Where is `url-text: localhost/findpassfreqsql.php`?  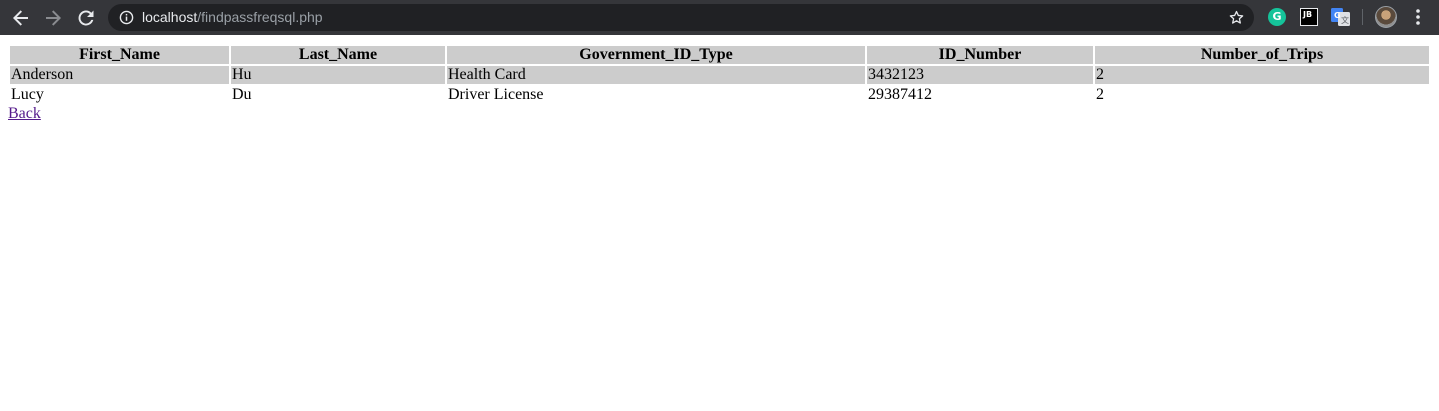
url-text: localhost/findpassfreqsql.php is located at coordinates (232, 17).